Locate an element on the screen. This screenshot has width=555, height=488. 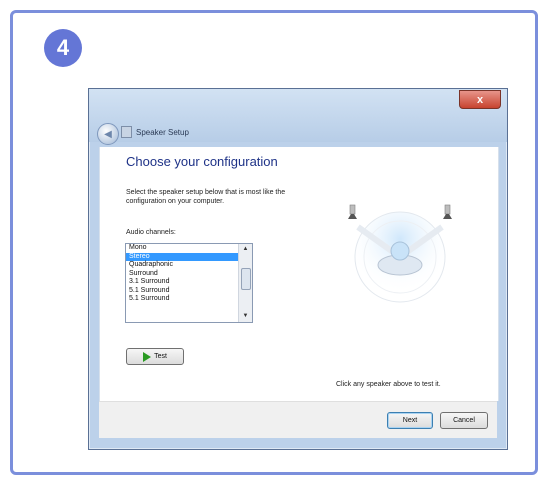
listbox-scrollbar: ▲ ▼ is located at coordinates (245, 283).